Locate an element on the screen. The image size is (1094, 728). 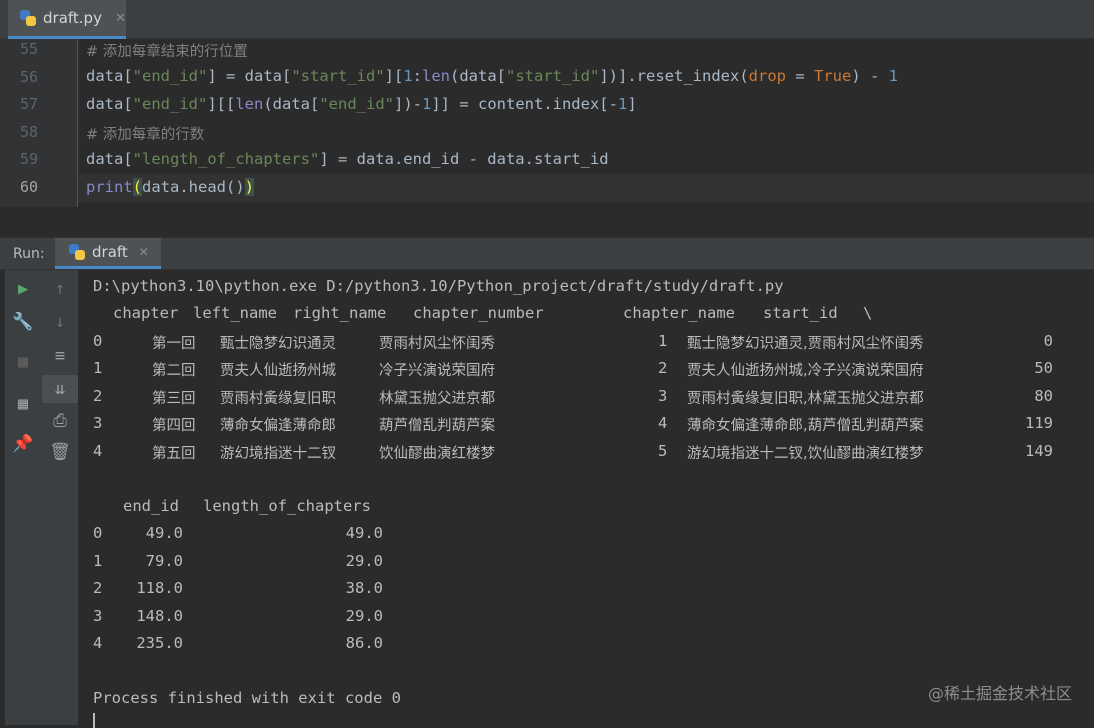
cell-left-name: 薄命女偏逢薄命郎 is located at coordinates (278, 426).